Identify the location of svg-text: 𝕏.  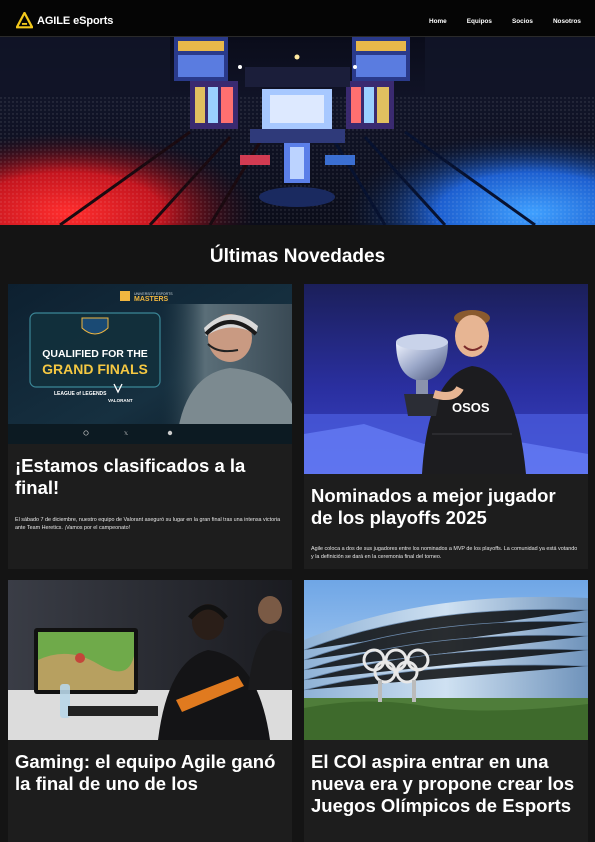
(126, 434).